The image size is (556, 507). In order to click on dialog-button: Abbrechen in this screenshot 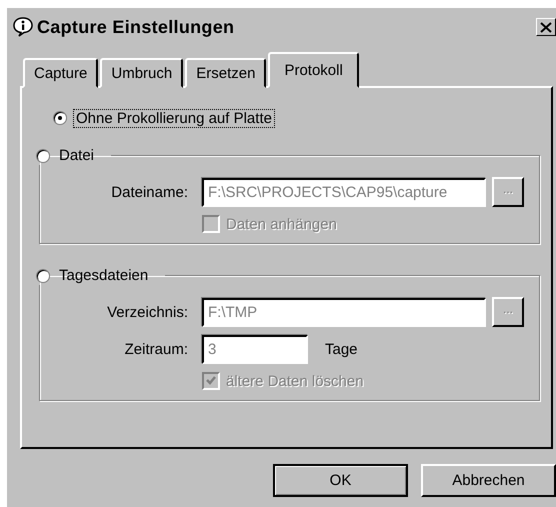, I will do `click(488, 480)`.